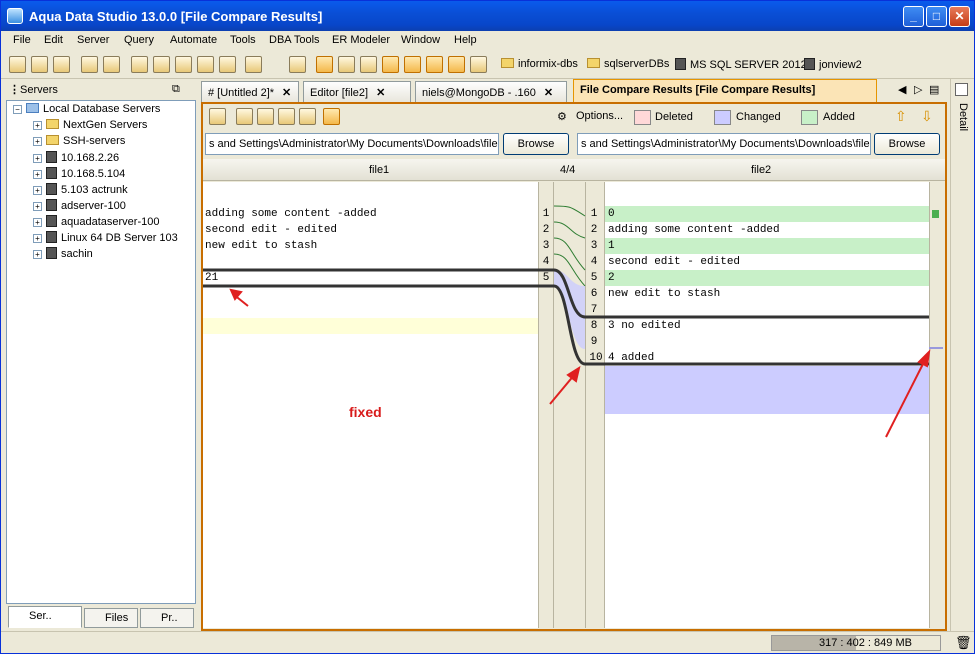 Image resolution: width=975 pixels, height=654 pixels. Describe the element at coordinates (227, 64) in the screenshot. I see `export-icon` at that location.